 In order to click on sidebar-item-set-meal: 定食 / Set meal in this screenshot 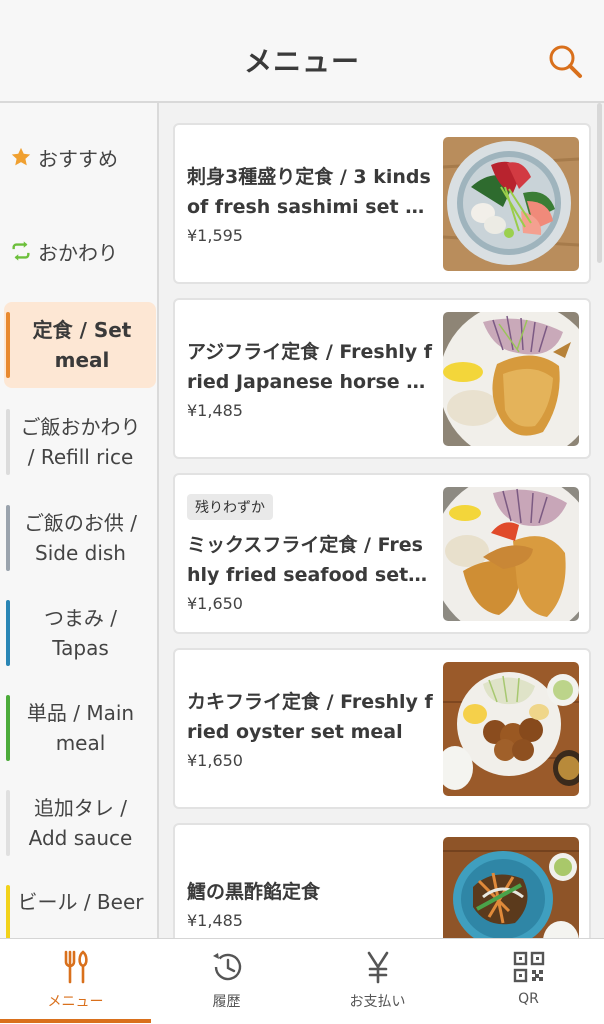, I will do `click(80, 345)`.